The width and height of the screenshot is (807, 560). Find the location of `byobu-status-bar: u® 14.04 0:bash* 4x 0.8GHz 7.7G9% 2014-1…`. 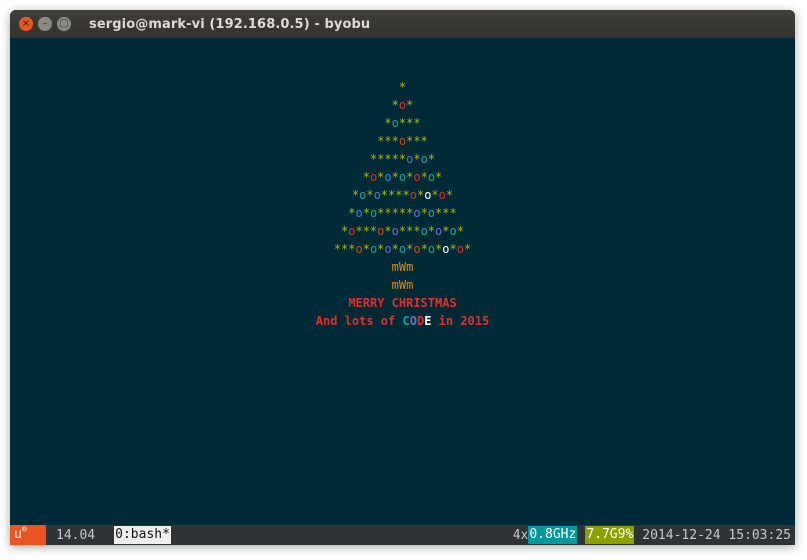

byobu-status-bar: u® 14.04 0:bash* 4x 0.8GHz 7.7G9% 2014-1… is located at coordinates (402, 535).